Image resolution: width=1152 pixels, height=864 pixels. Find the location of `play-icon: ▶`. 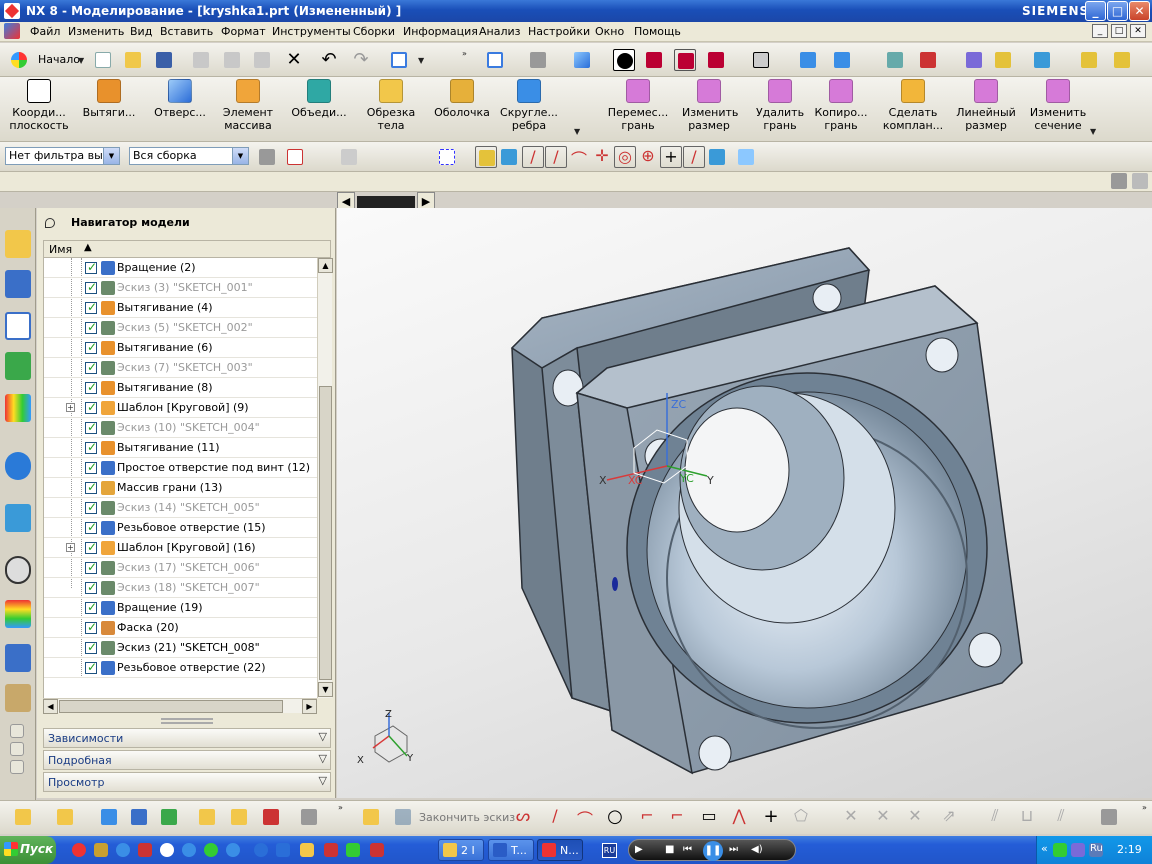

play-icon: ▶ is located at coordinates (639, 849).